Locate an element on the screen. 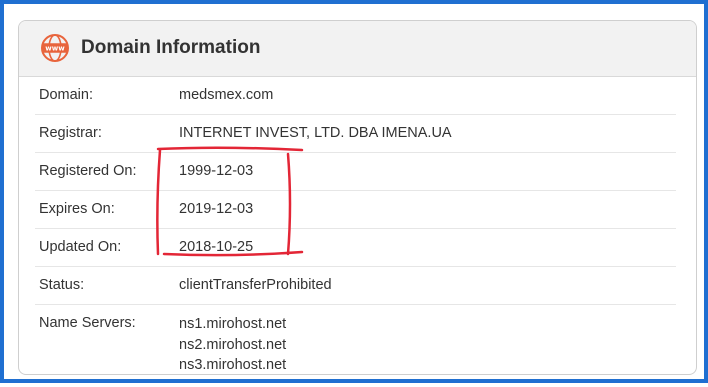  updated-on-value: 2018-10-25 is located at coordinates (216, 247).